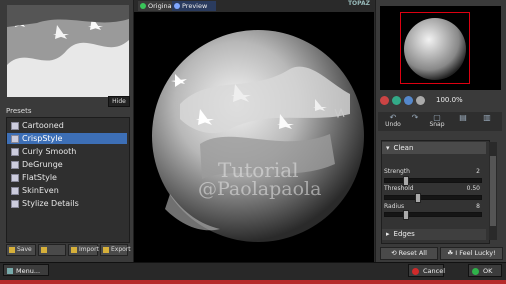  I want to click on preset-item: Curly Smooth, so click(67, 151).